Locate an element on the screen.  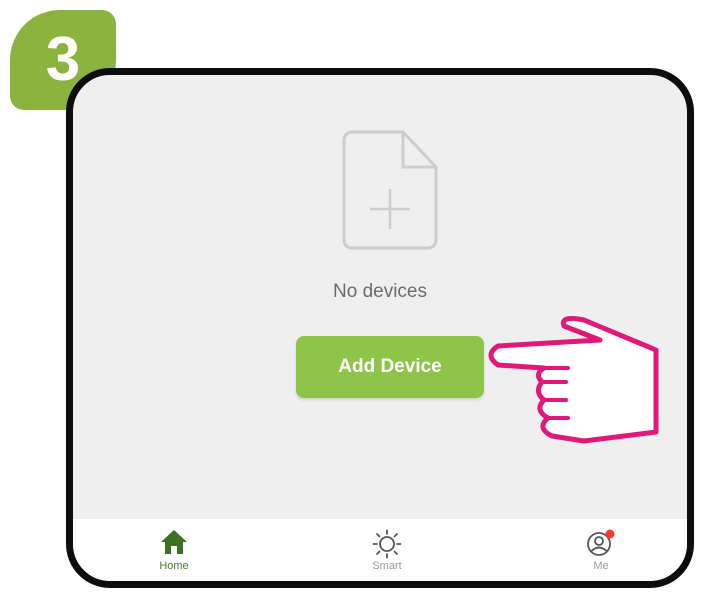
add-device-button: Add Device is located at coordinates (390, 367).